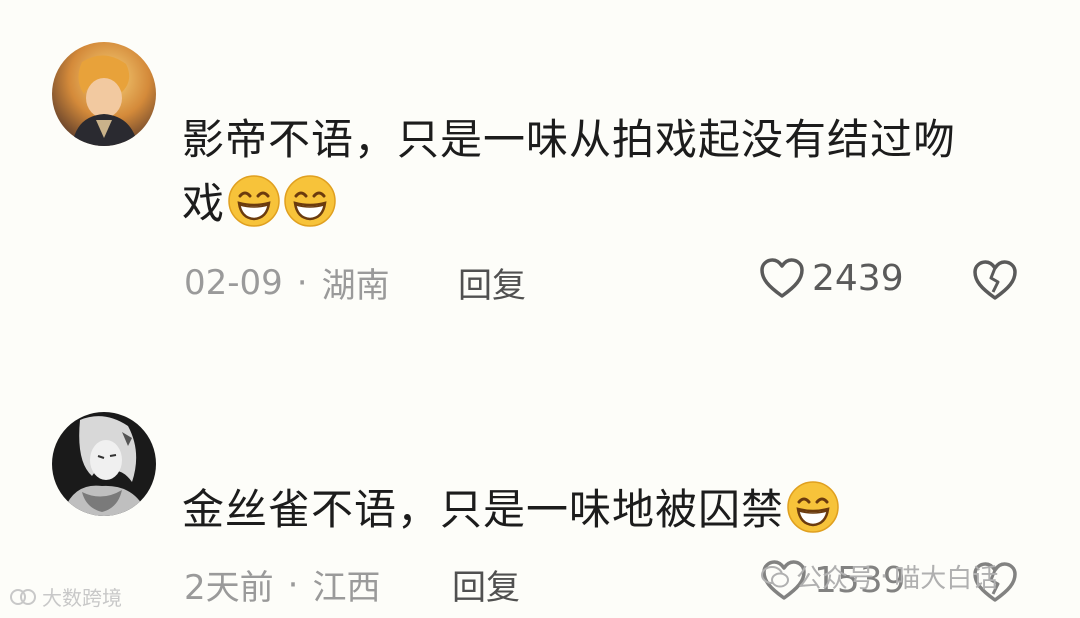 The width and height of the screenshot is (1080, 618). I want to click on user-avatar, so click(104, 464).